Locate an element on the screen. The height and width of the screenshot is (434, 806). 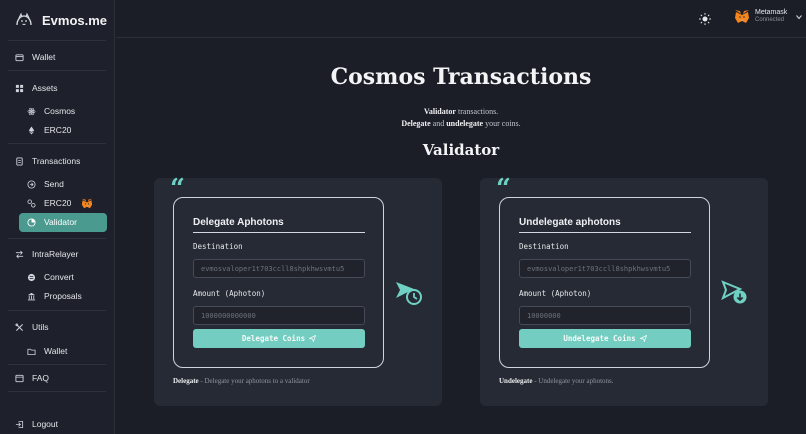
sidebar-item-label: Convert is located at coordinates (59, 277).